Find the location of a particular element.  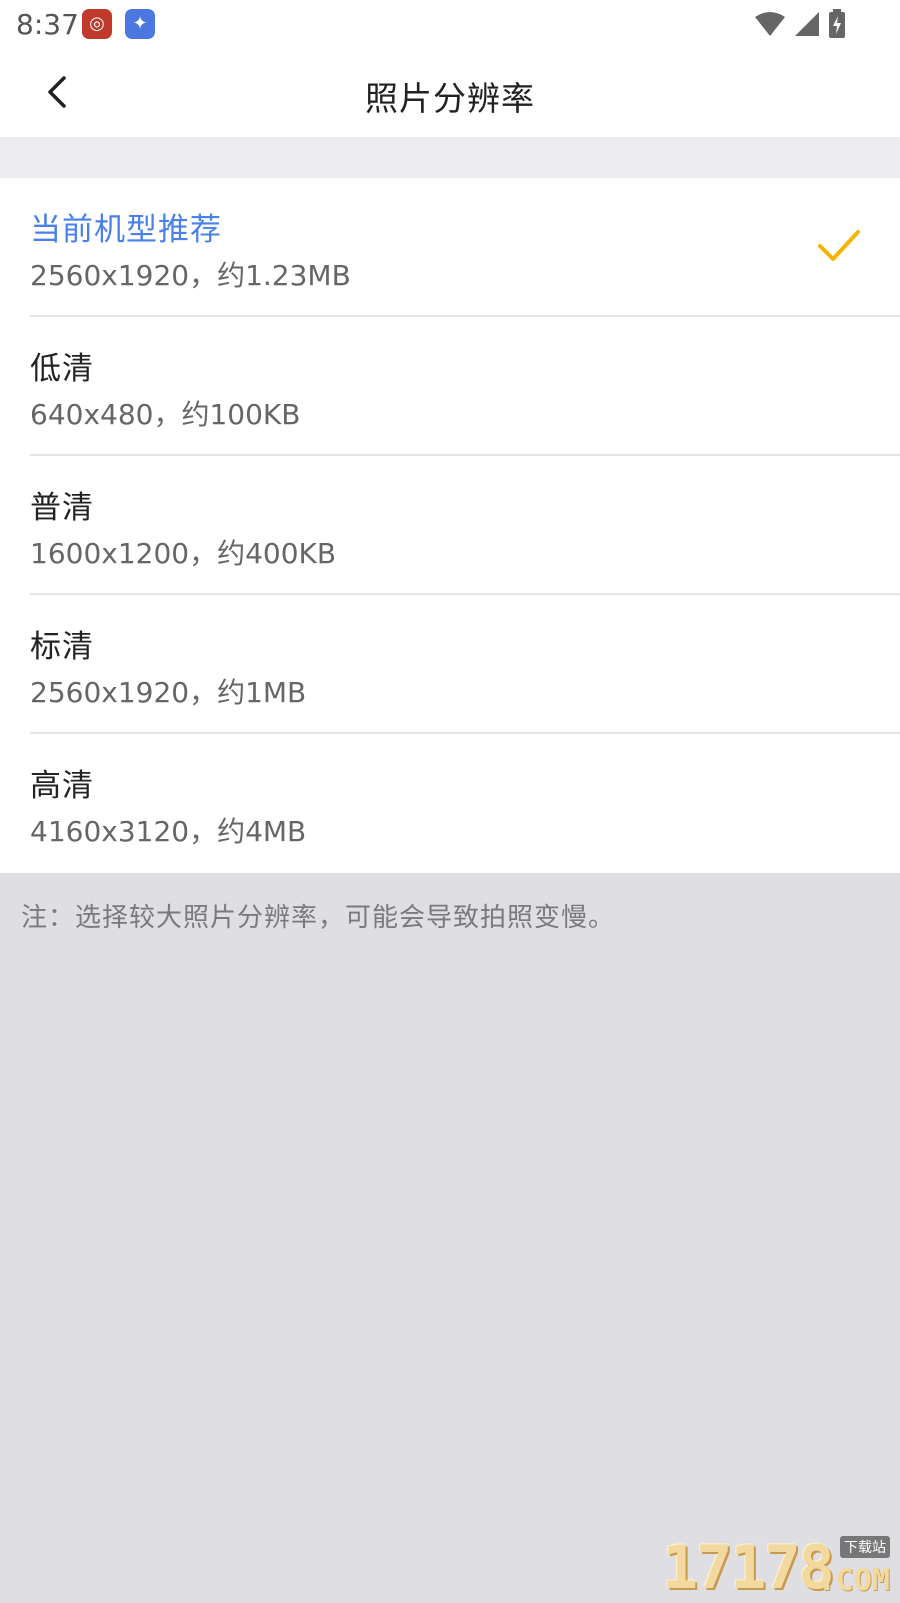

watermark-suffix: .COM is located at coordinates (853, 1580).